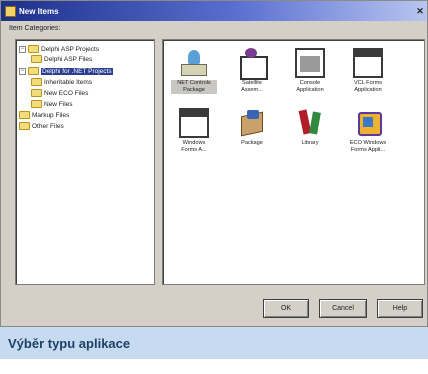 Image resolution: width=428 pixels, height=374 pixels. What do you see at coordinates (35, 28) in the screenshot?
I see `item-categories-label: Item Categories:` at bounding box center [35, 28].